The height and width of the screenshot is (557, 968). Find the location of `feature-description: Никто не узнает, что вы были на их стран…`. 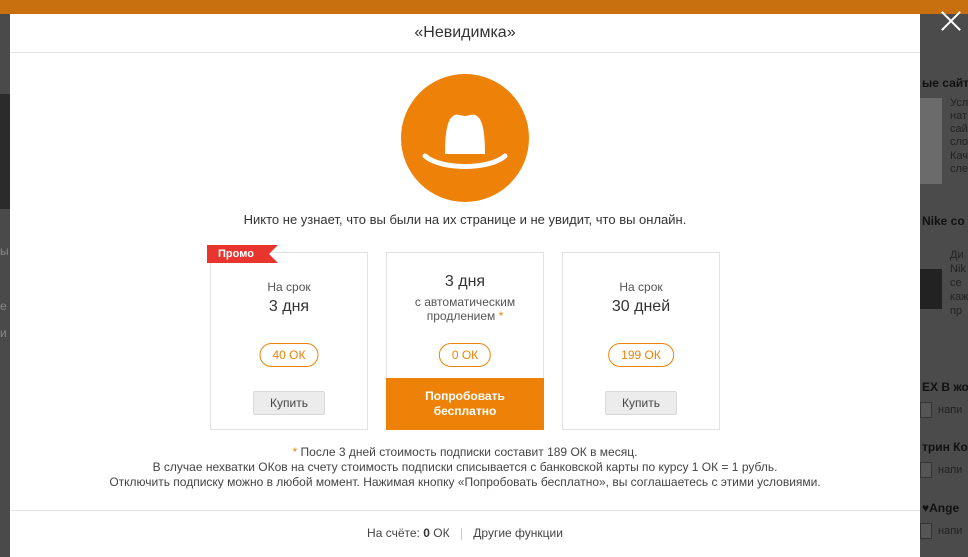

feature-description: Никто не узнает, что вы были на их стран… is located at coordinates (465, 219).